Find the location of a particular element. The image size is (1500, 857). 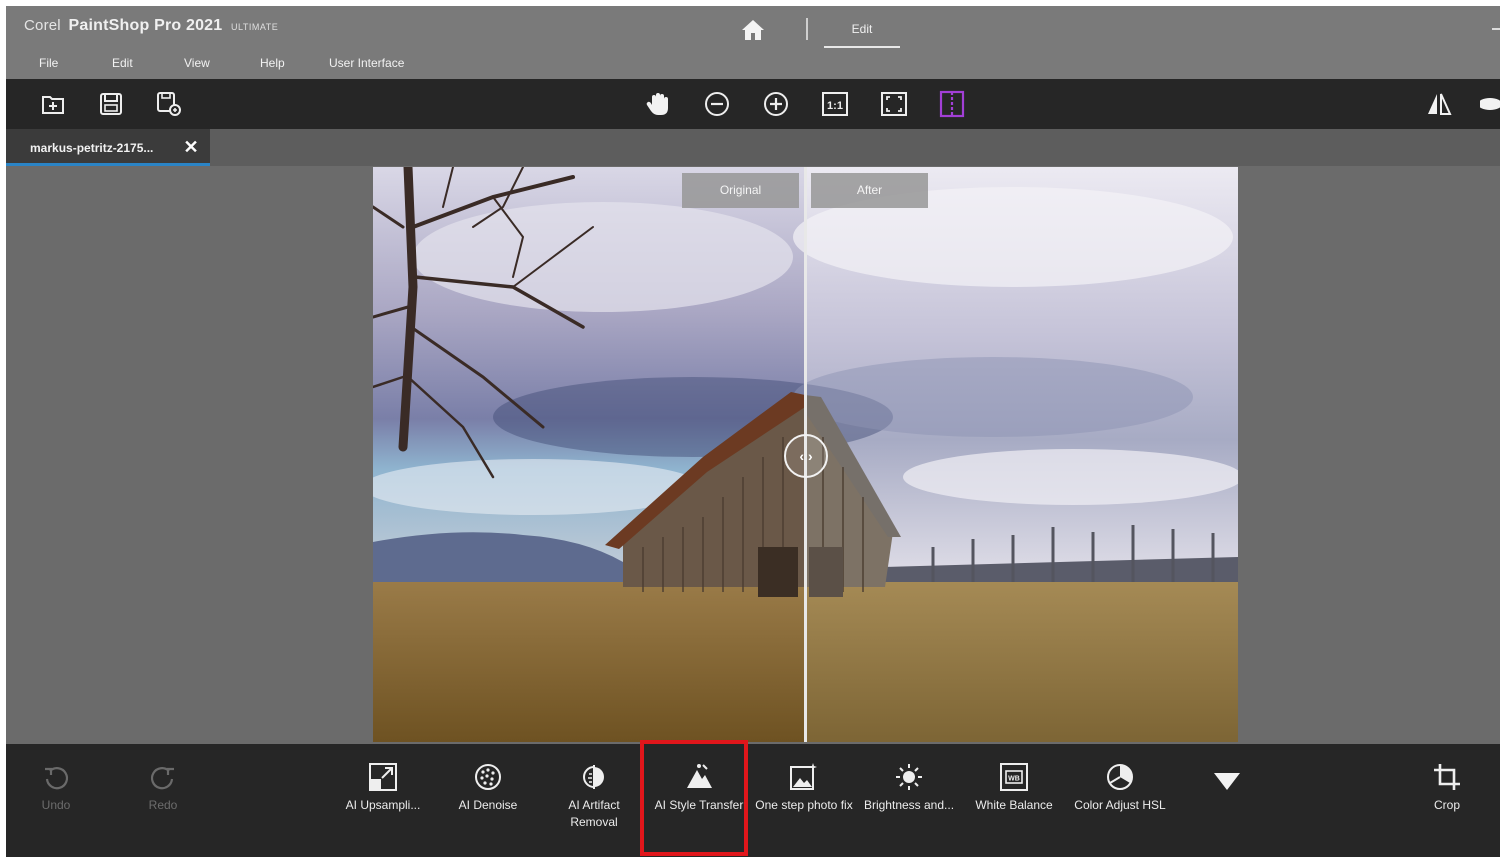

tab-edit: Edit is located at coordinates (862, 35).